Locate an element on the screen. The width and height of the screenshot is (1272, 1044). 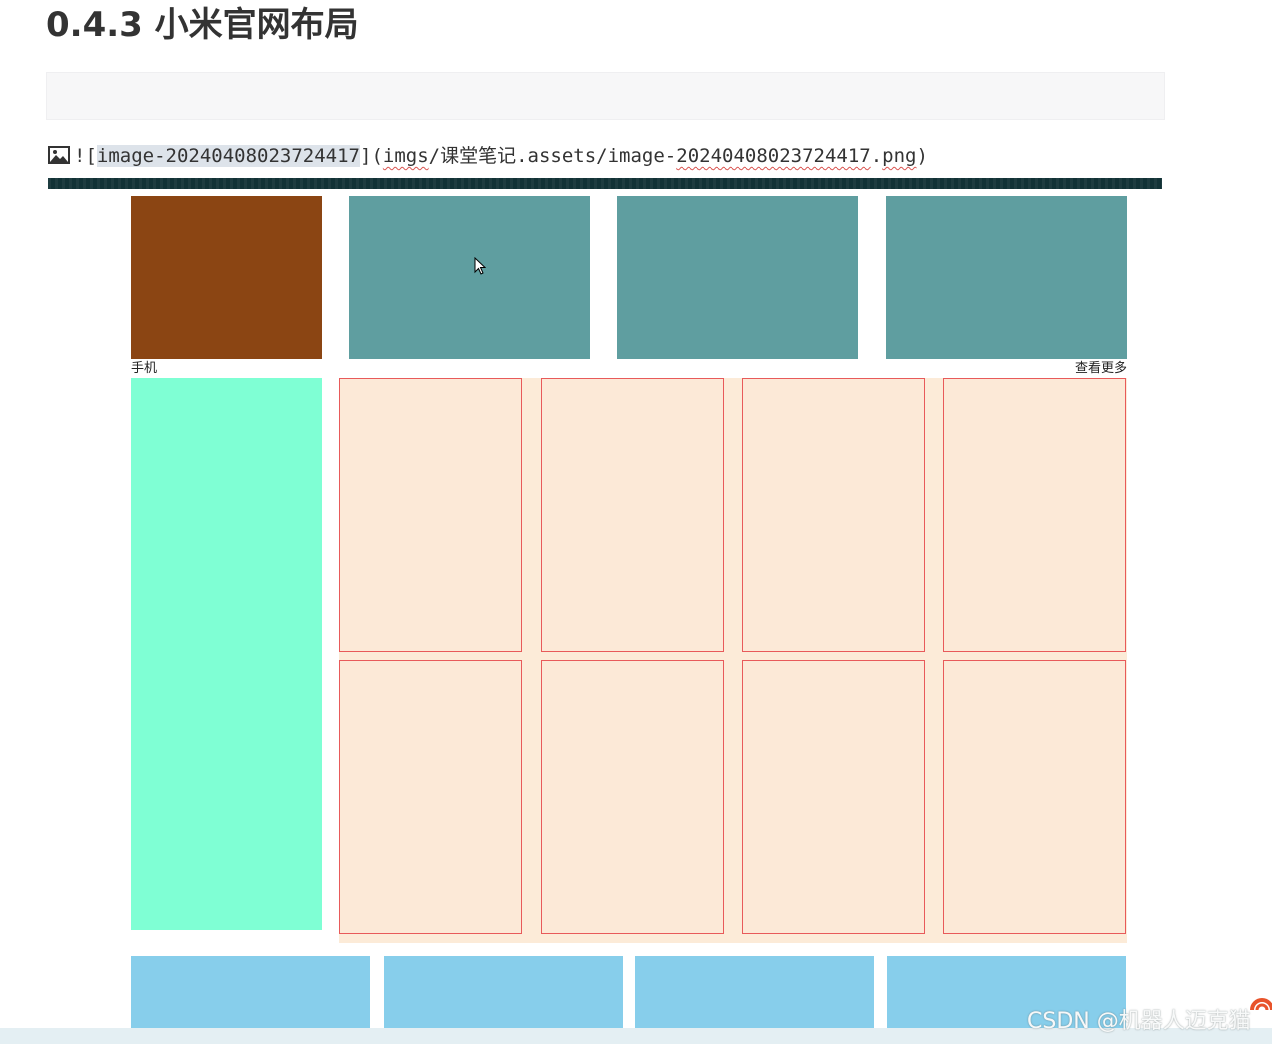
md-prefix: ![ is located at coordinates (85, 156).